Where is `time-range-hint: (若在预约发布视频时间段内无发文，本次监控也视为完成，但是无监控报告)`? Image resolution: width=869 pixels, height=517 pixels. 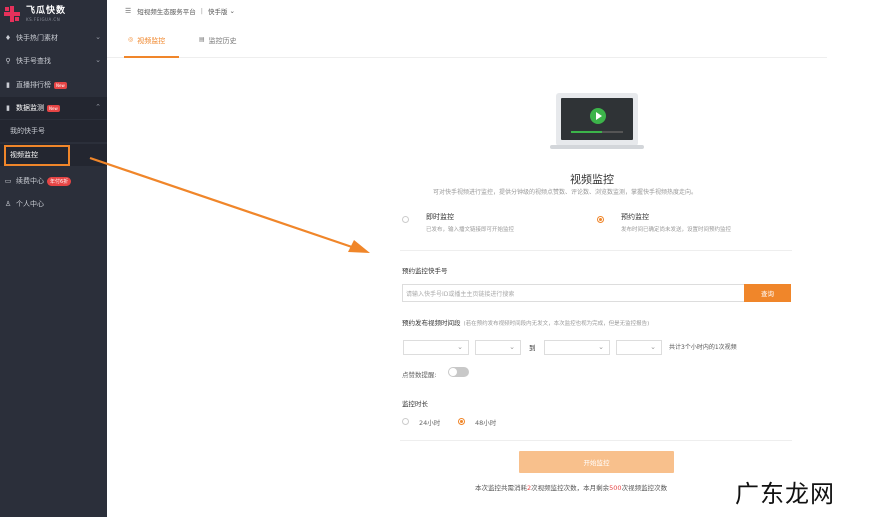 time-range-hint: (若在预约发布视频时间段内无发文，本次监控也视为完成，但是无监控报告) is located at coordinates (556, 324).